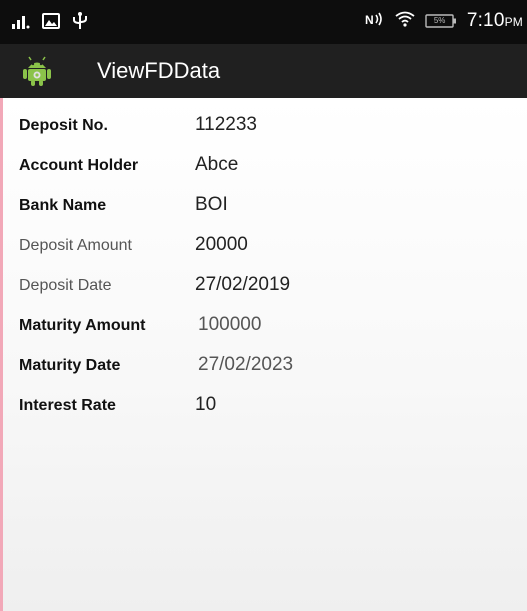 The image size is (527, 611). I want to click on field-row-deposit-date: Deposit Date 27/02/2019, so click(263, 287).